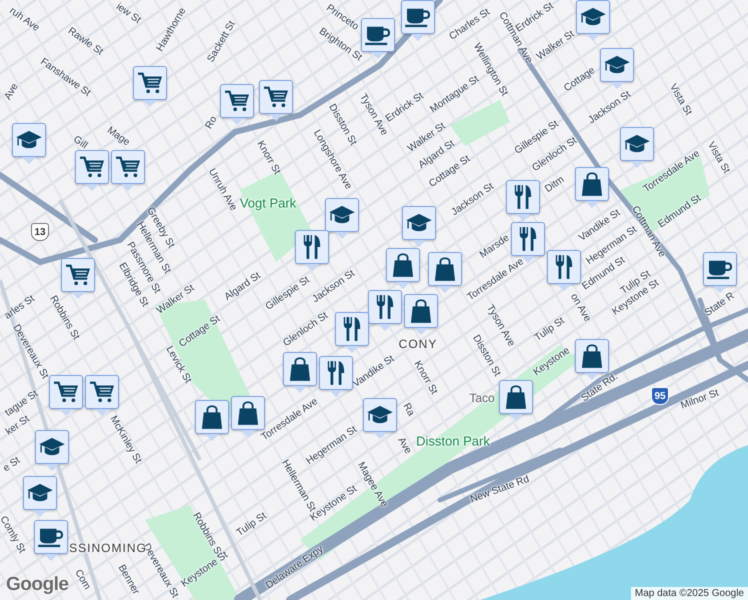  I want to click on street-label: New State Rd, so click(500, 490).